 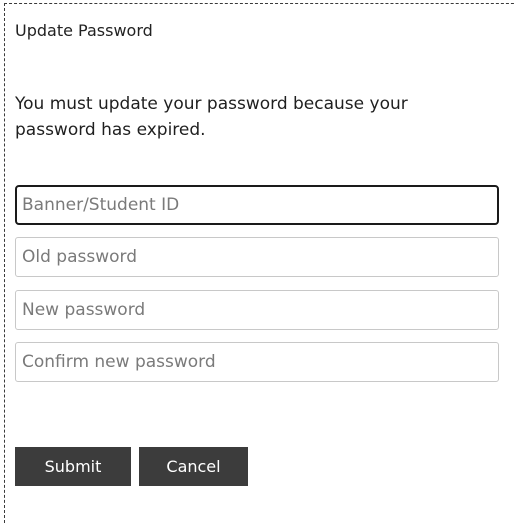 What do you see at coordinates (257, 362) in the screenshot?
I see `confirm-password-input` at bounding box center [257, 362].